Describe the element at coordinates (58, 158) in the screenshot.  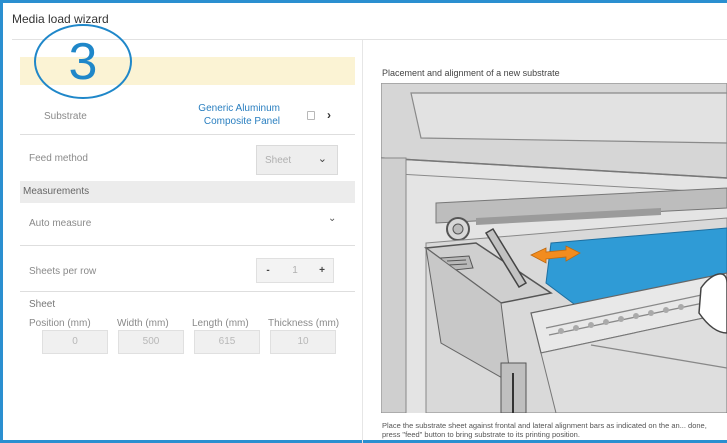
I see `feed-method-label: Feed method` at that location.